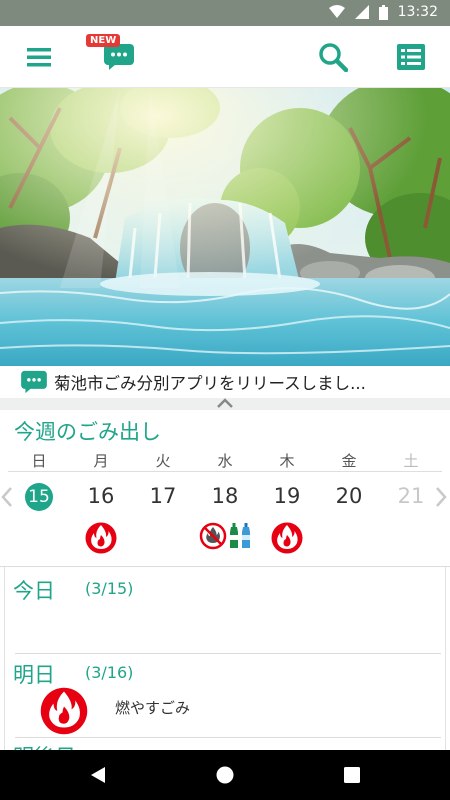 This screenshot has width=450, height=800. I want to click on date-cell: 18, so click(225, 496).